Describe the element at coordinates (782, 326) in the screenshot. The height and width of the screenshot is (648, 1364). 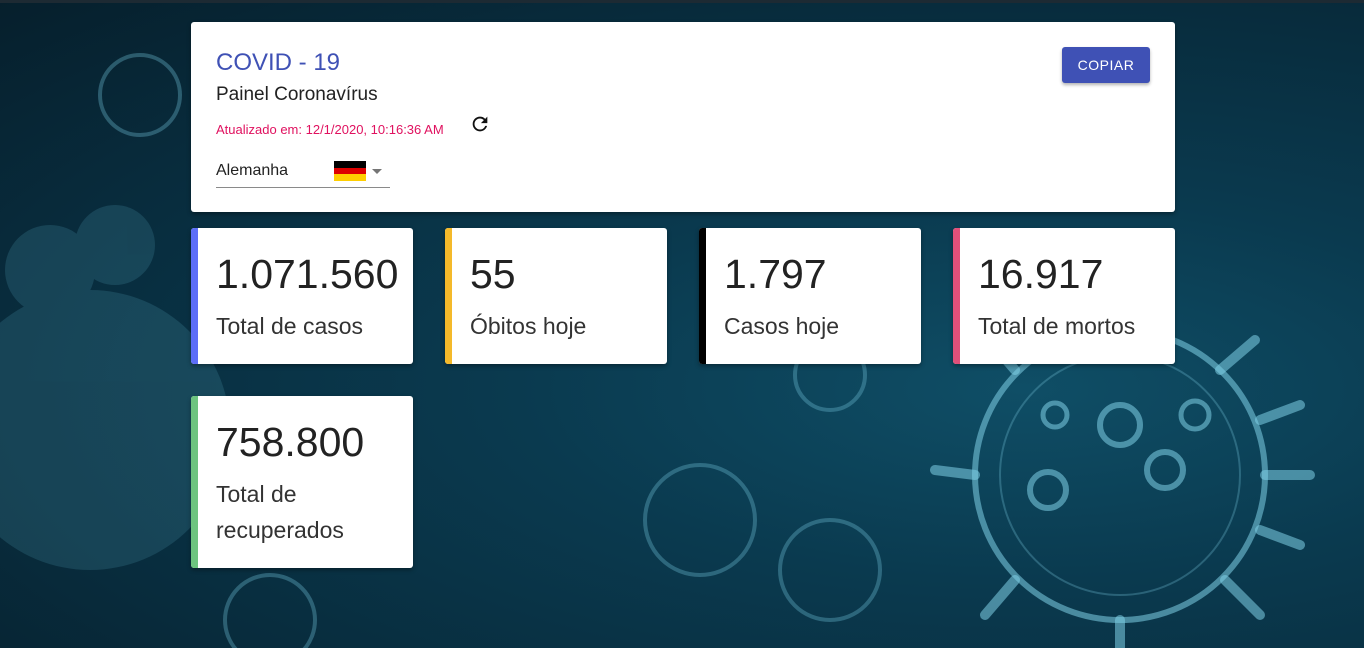
I see `stat-label: Casos hoje` at that location.